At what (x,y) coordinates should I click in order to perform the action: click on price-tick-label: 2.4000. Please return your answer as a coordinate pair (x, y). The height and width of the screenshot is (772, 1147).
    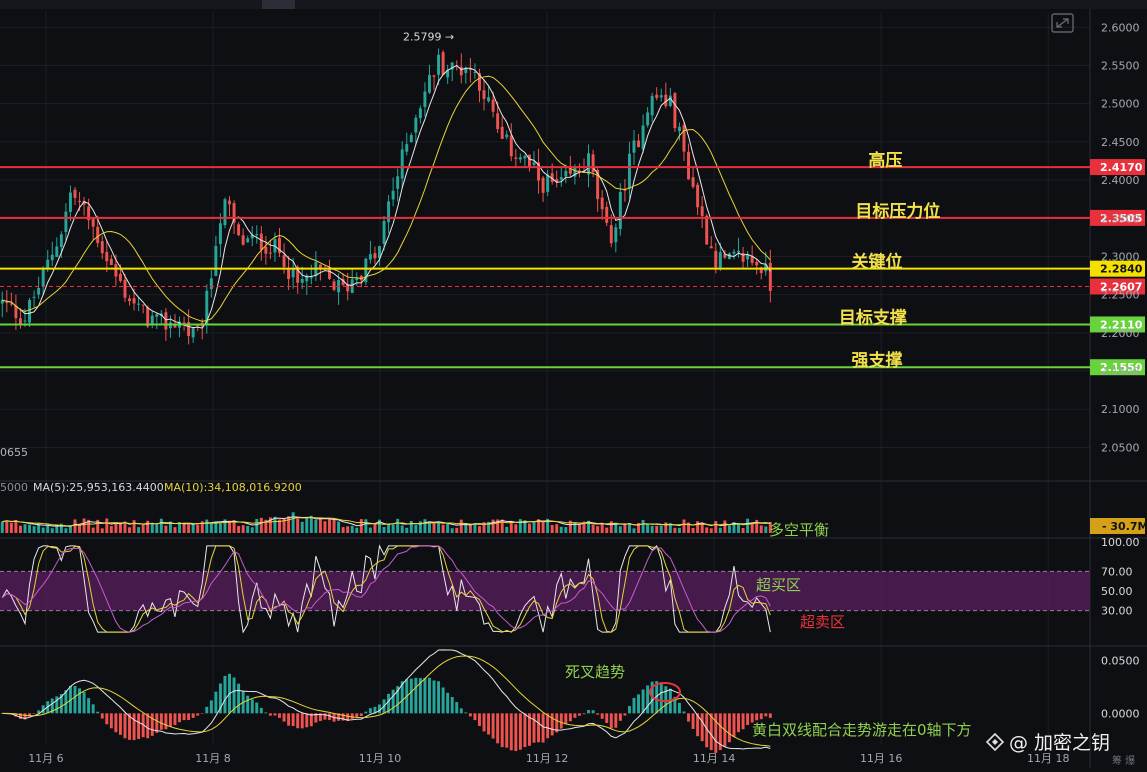
    Looking at the image, I should click on (1120, 180).